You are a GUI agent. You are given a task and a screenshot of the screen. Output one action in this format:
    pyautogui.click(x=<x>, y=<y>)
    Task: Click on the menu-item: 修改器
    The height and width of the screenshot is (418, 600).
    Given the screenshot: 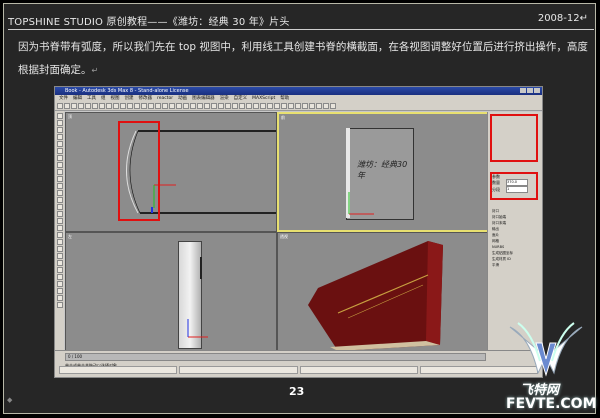 What is the action you would take?
    pyautogui.click(x=146, y=98)
    